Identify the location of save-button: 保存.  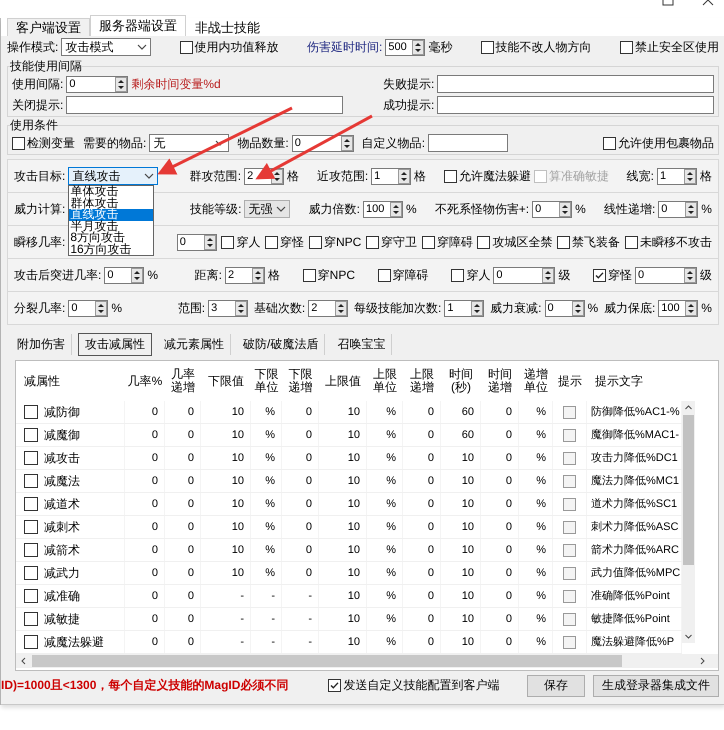
(556, 685).